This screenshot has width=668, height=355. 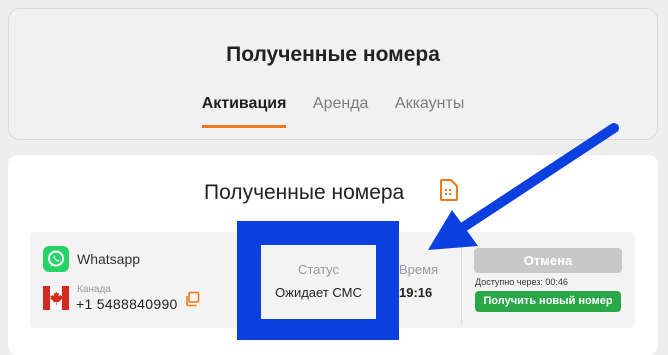 I want to click on service-name: Whatsapp, so click(x=109, y=259).